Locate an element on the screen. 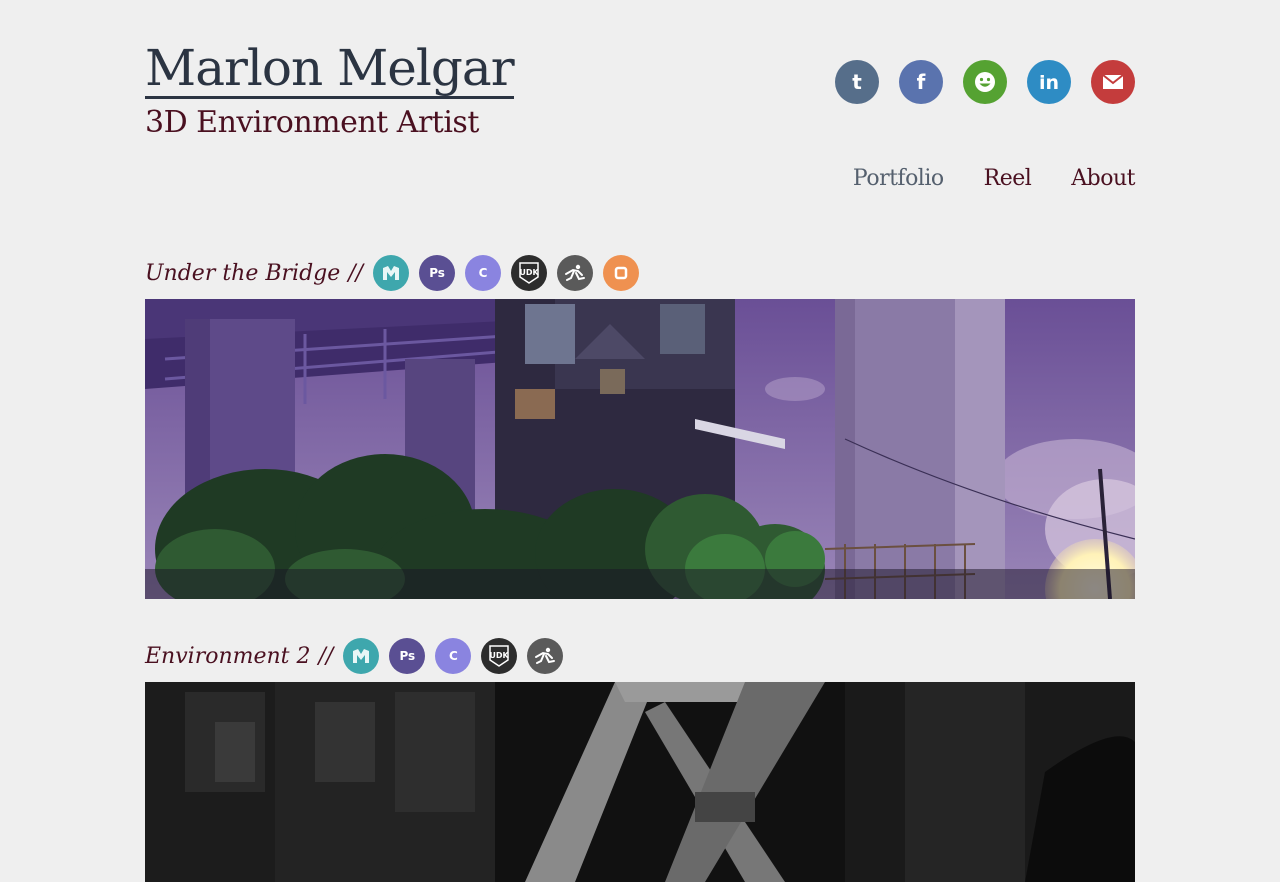 This screenshot has height=882, width=1280. facebook-icon: f is located at coordinates (921, 82).